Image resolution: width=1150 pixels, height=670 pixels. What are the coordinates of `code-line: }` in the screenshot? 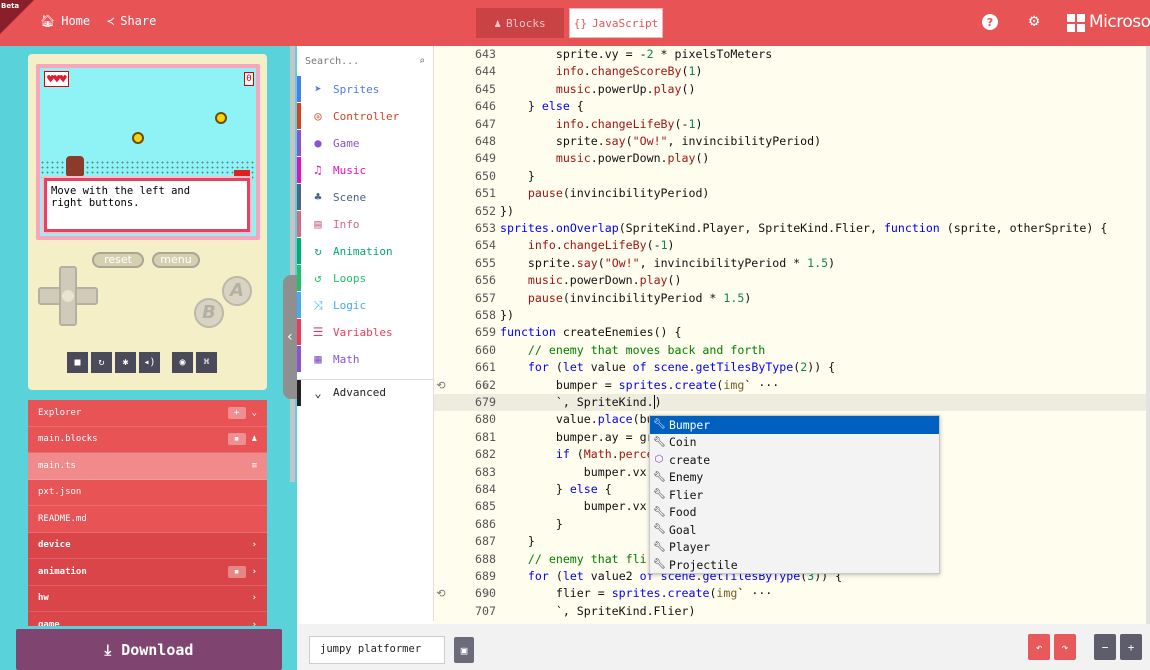 It's located at (531, 523).